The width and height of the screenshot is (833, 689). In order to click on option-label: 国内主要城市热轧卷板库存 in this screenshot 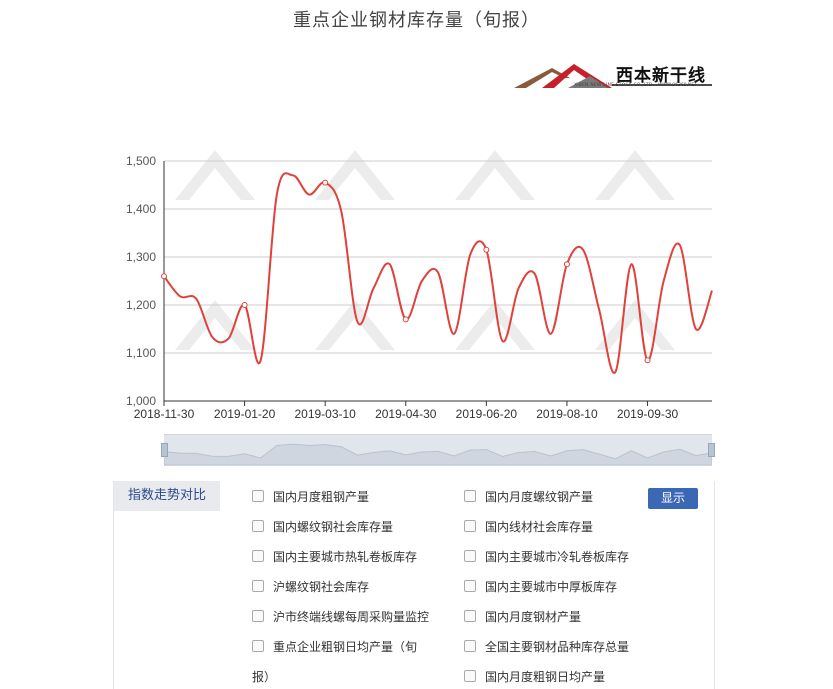, I will do `click(345, 557)`.